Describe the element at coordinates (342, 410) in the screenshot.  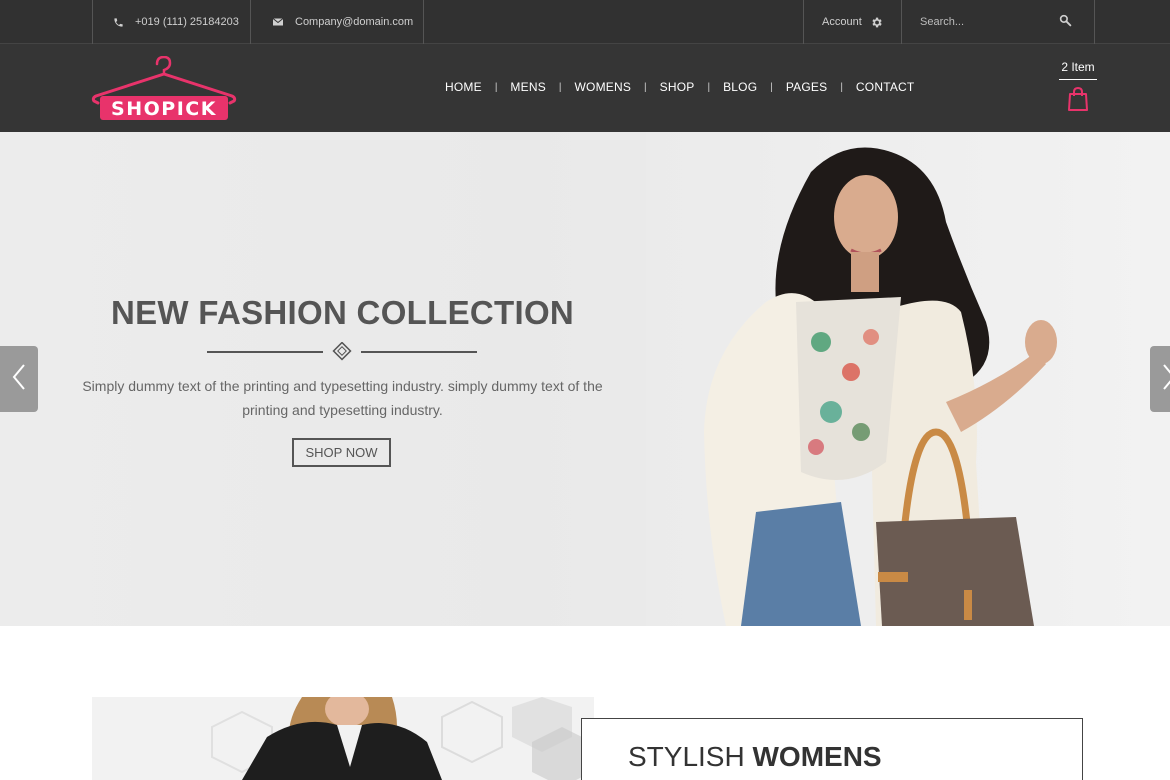
I see `hero-text-line: printing and typesetting industry.` at that location.